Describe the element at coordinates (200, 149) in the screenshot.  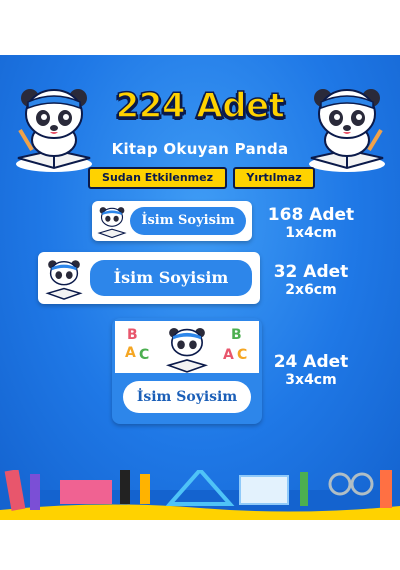
I see `product-subtitle: Kitap Okuyan Panda` at that location.